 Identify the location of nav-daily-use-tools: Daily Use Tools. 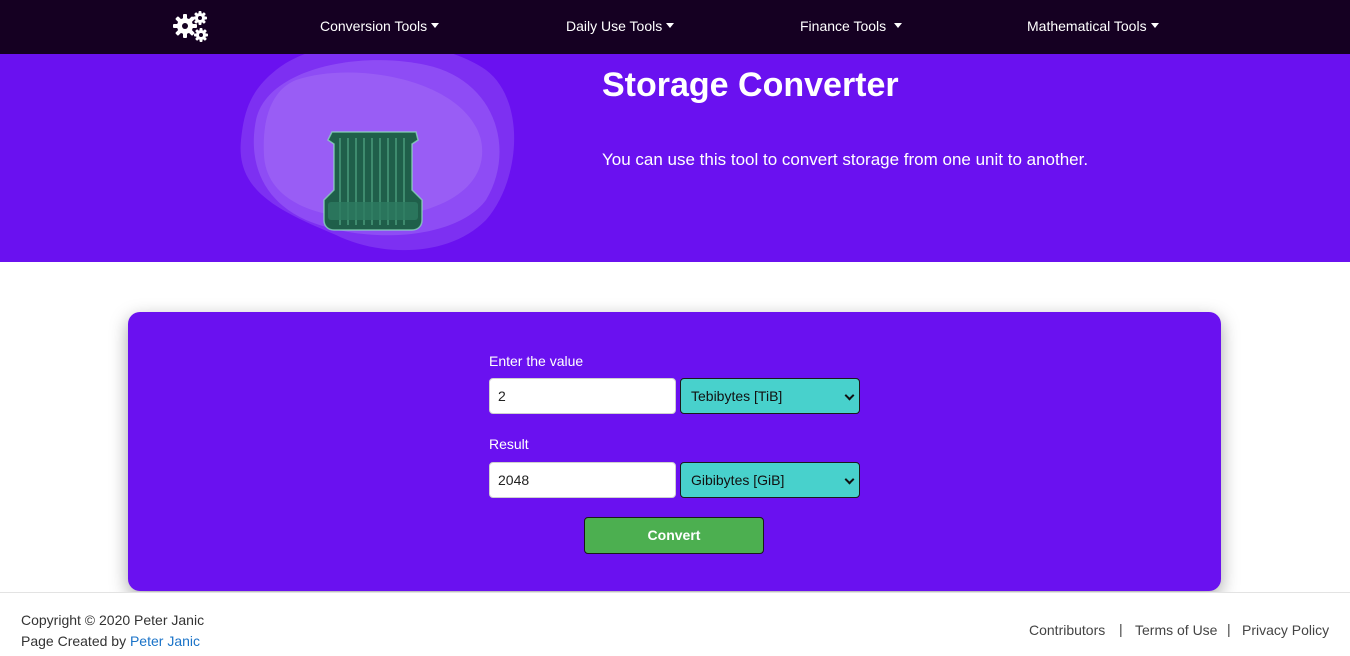
(620, 26).